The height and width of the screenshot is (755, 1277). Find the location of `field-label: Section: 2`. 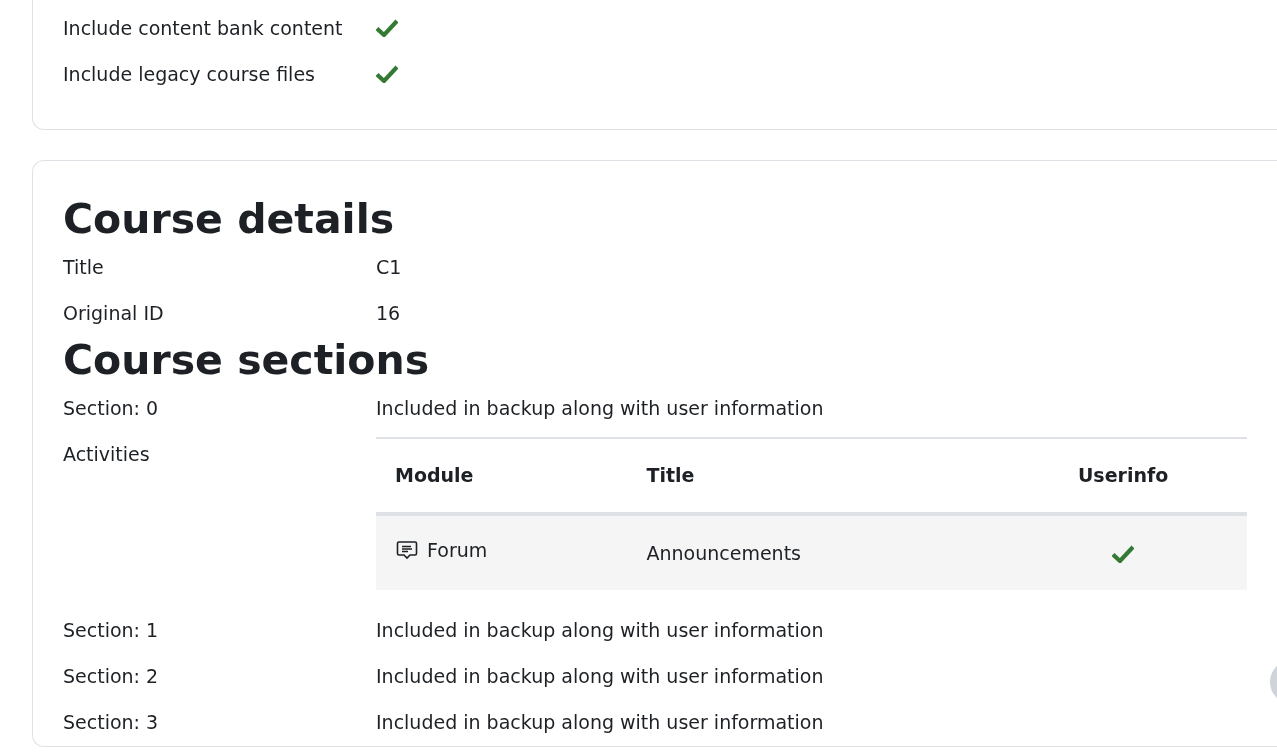

field-label: Section: 2 is located at coordinates (111, 677).